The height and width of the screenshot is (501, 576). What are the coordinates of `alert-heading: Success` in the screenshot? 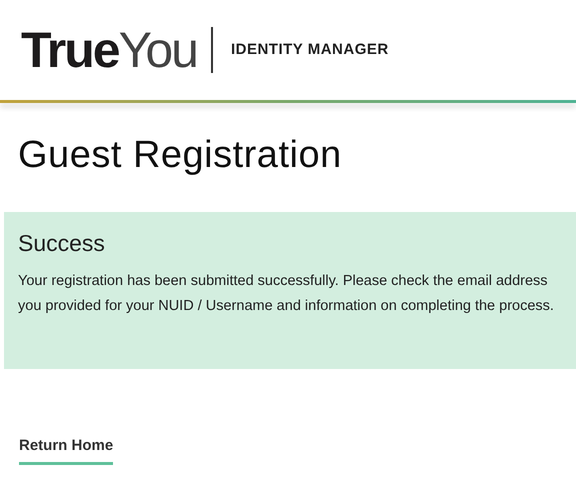 It's located at (62, 243).